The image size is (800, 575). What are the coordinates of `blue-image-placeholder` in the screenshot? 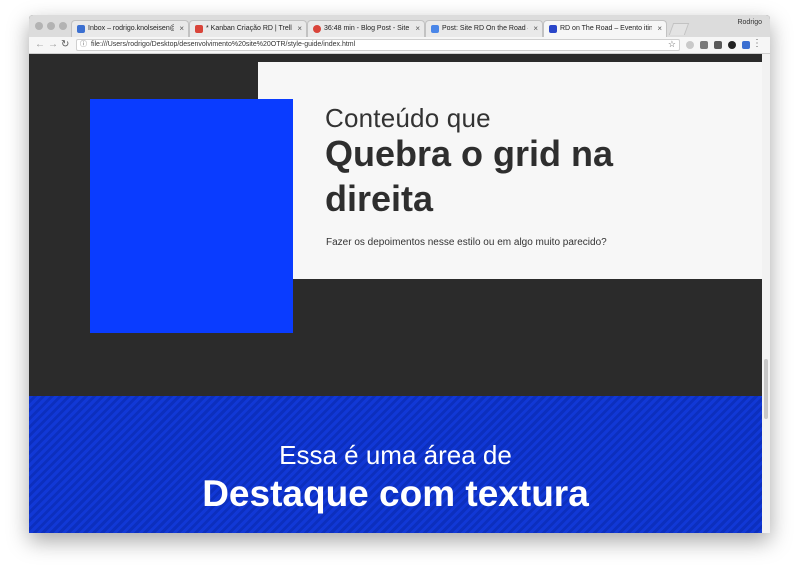 It's located at (191, 216).